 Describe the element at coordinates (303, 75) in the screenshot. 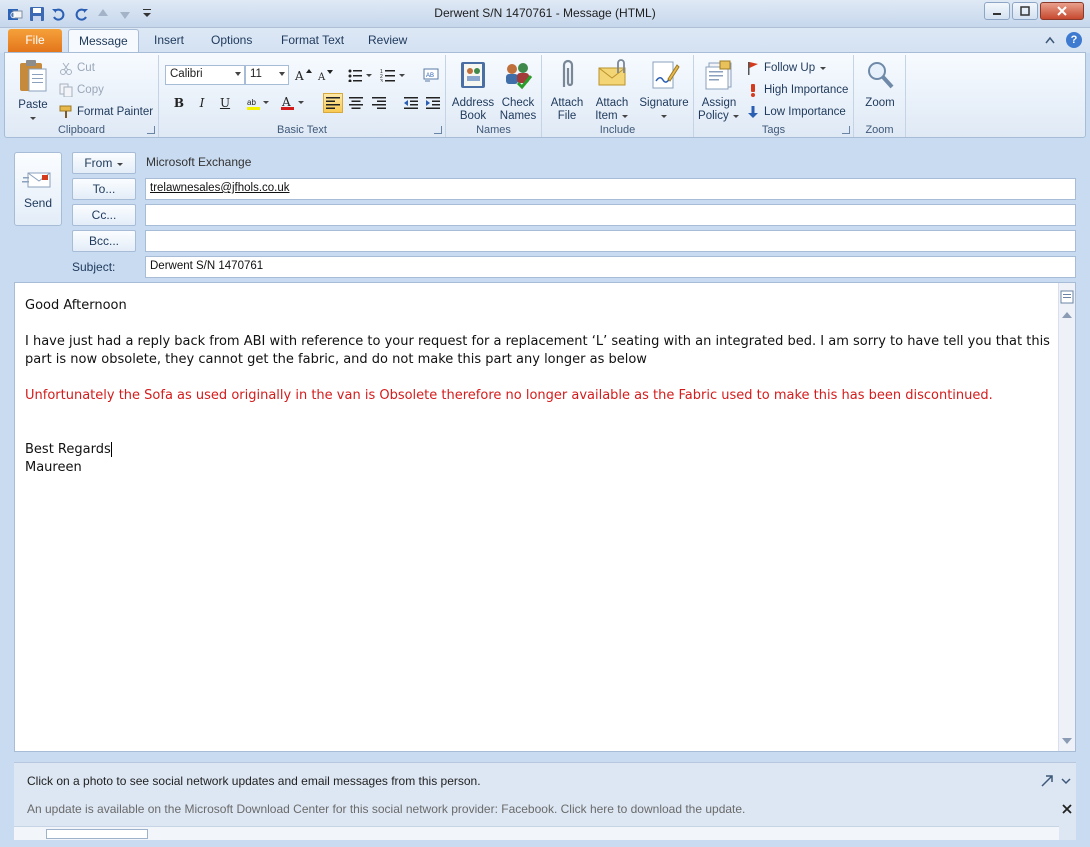

I see `grow-font-button: A` at that location.